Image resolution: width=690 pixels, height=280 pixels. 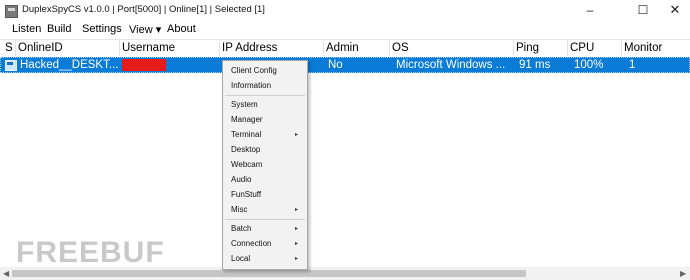 What do you see at coordinates (632, 65) in the screenshot?
I see `cell-monitor: 1` at bounding box center [632, 65].